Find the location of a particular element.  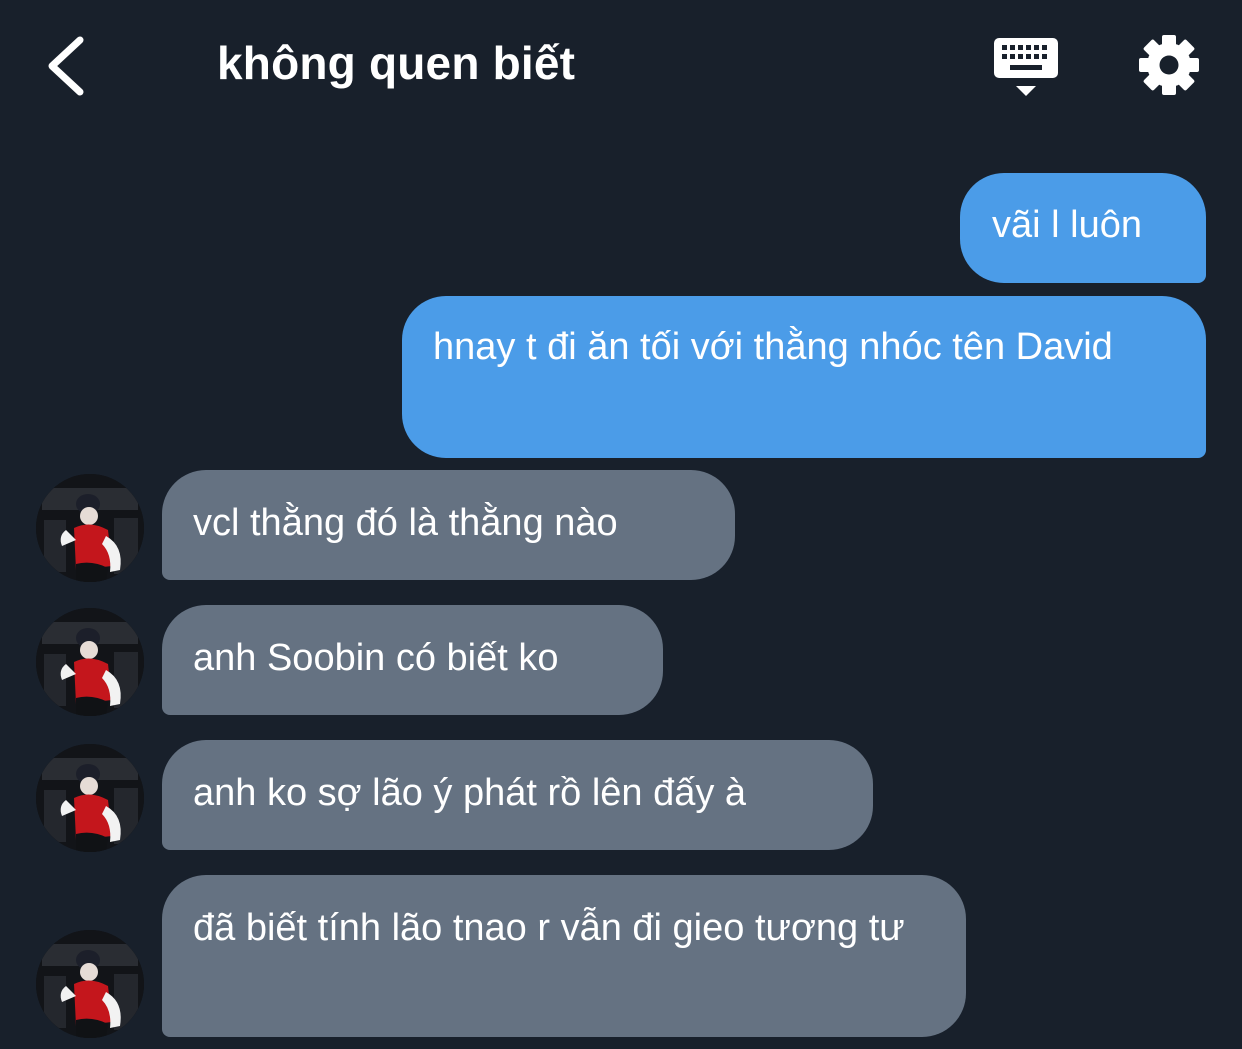

back-button is located at coordinates (70, 65).